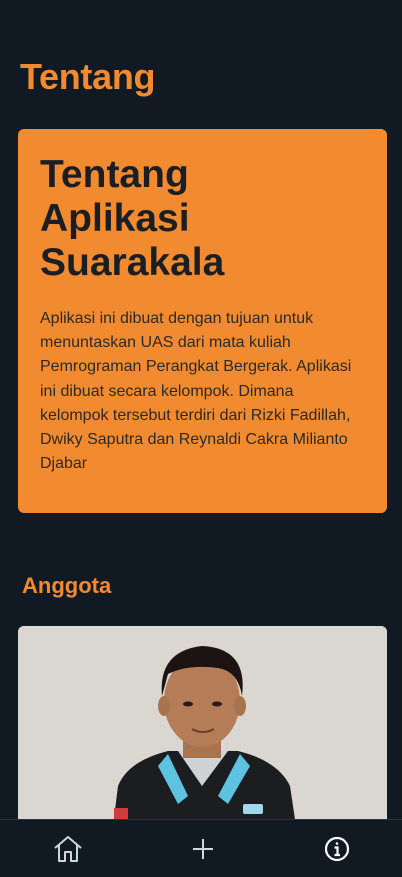  What do you see at coordinates (88, 76) in the screenshot?
I see `page-title: Tentang` at bounding box center [88, 76].